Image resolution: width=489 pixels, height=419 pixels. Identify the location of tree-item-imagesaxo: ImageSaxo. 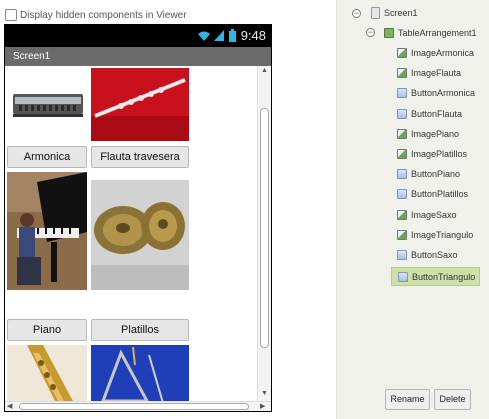
(427, 215).